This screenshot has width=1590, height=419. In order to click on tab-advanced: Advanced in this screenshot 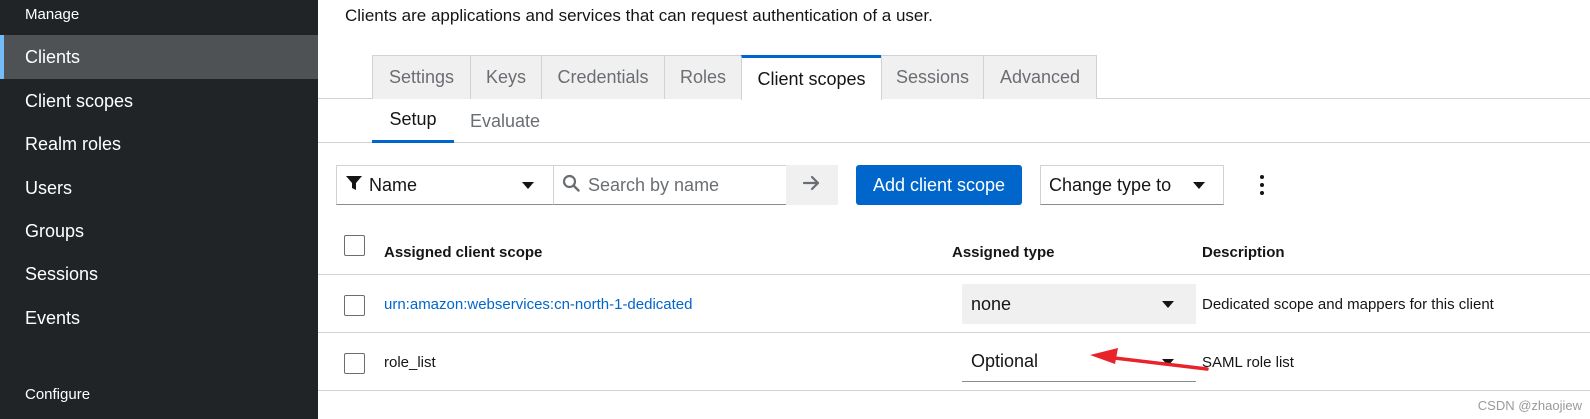, I will do `click(1040, 77)`.